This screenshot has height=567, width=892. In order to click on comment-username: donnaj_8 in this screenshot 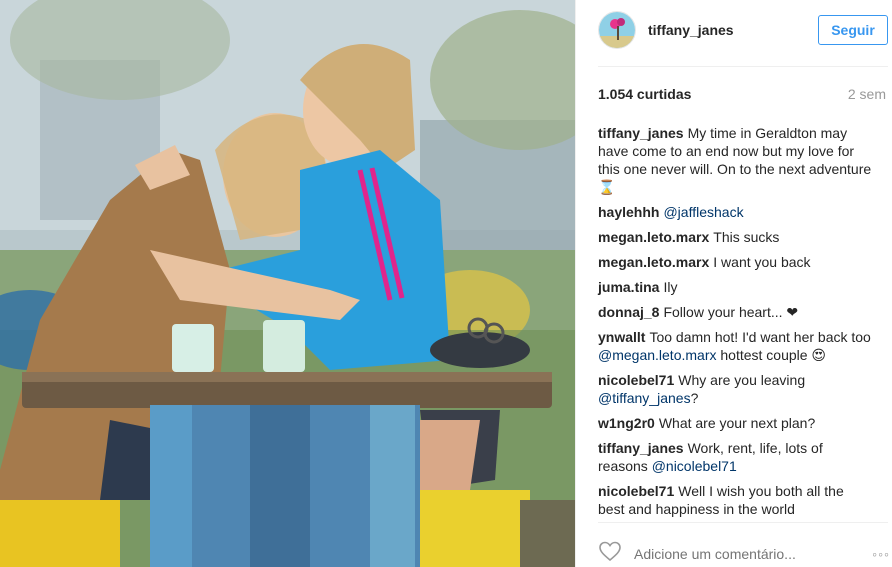, I will do `click(628, 312)`.